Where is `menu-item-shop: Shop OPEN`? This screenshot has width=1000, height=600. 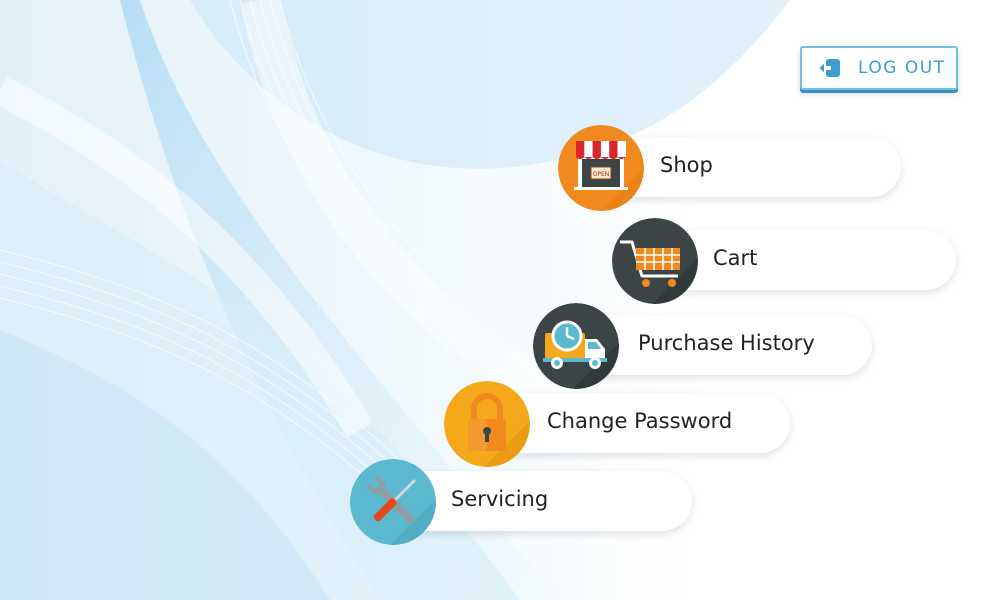
menu-item-shop: Shop OPEN is located at coordinates (730, 169).